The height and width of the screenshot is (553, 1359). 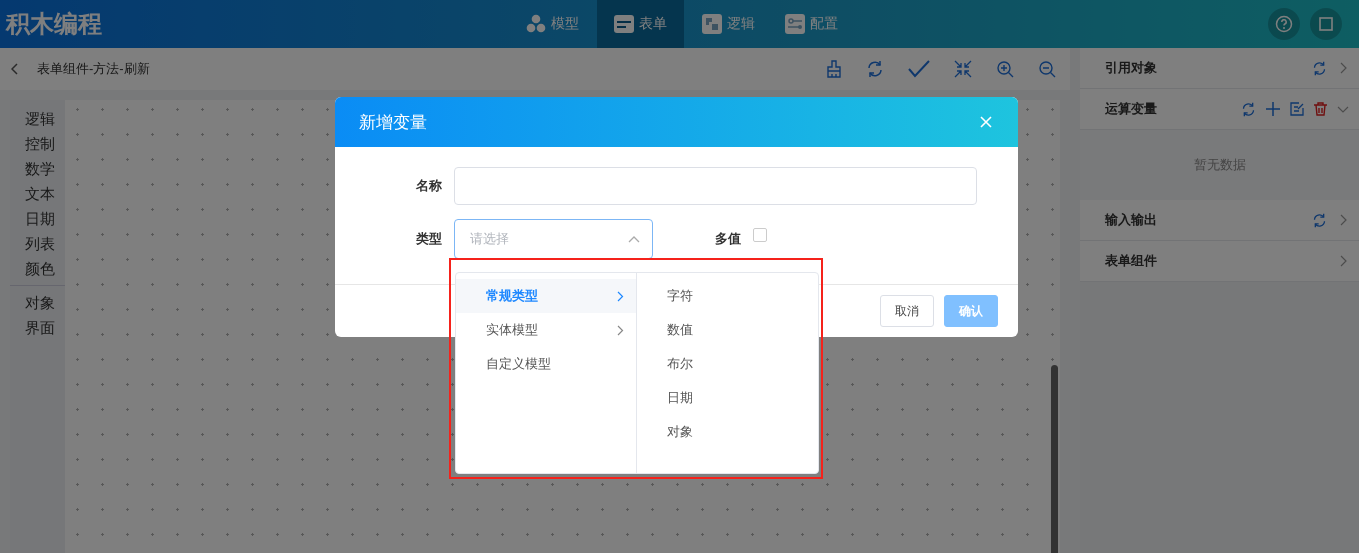 I want to click on config-icon, so click(x=795, y=24).